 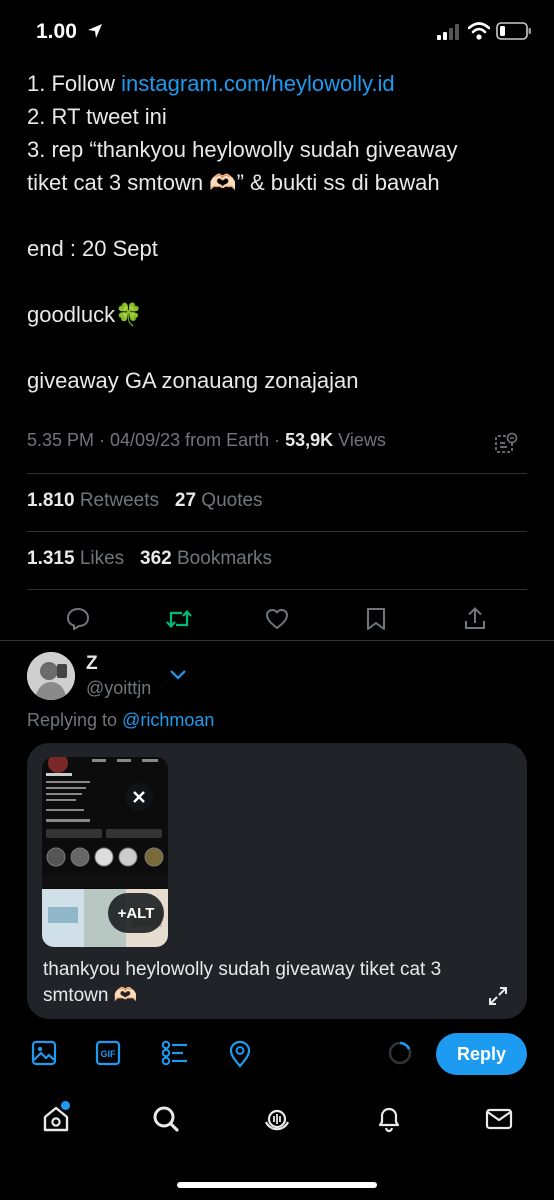 What do you see at coordinates (499, 1119) in the screenshot?
I see `messages-icon` at bounding box center [499, 1119].